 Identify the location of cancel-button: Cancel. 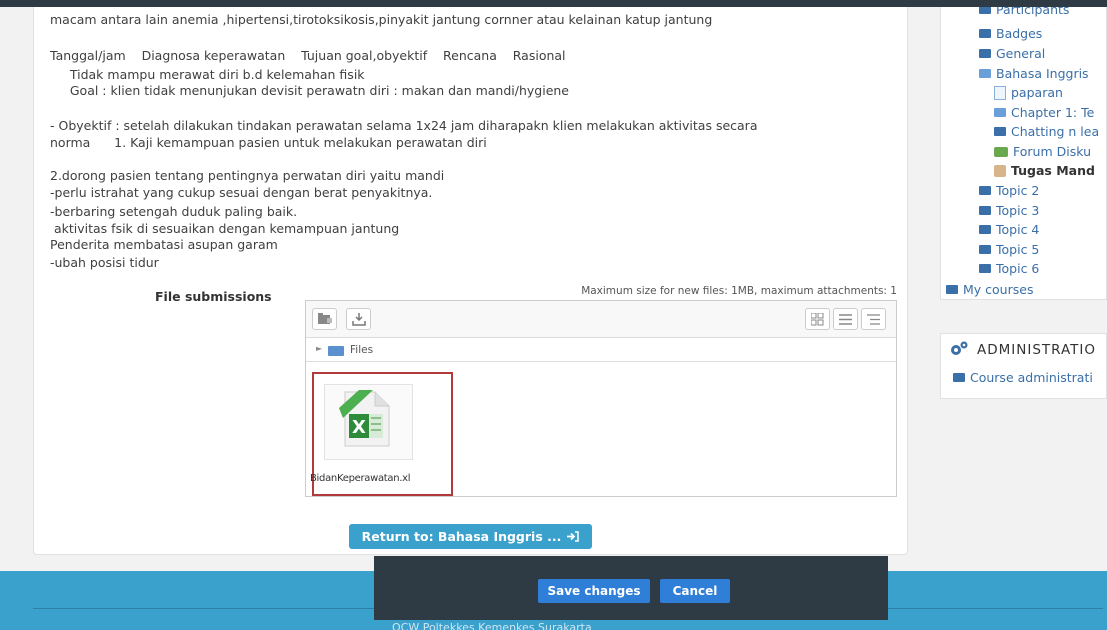
(695, 591).